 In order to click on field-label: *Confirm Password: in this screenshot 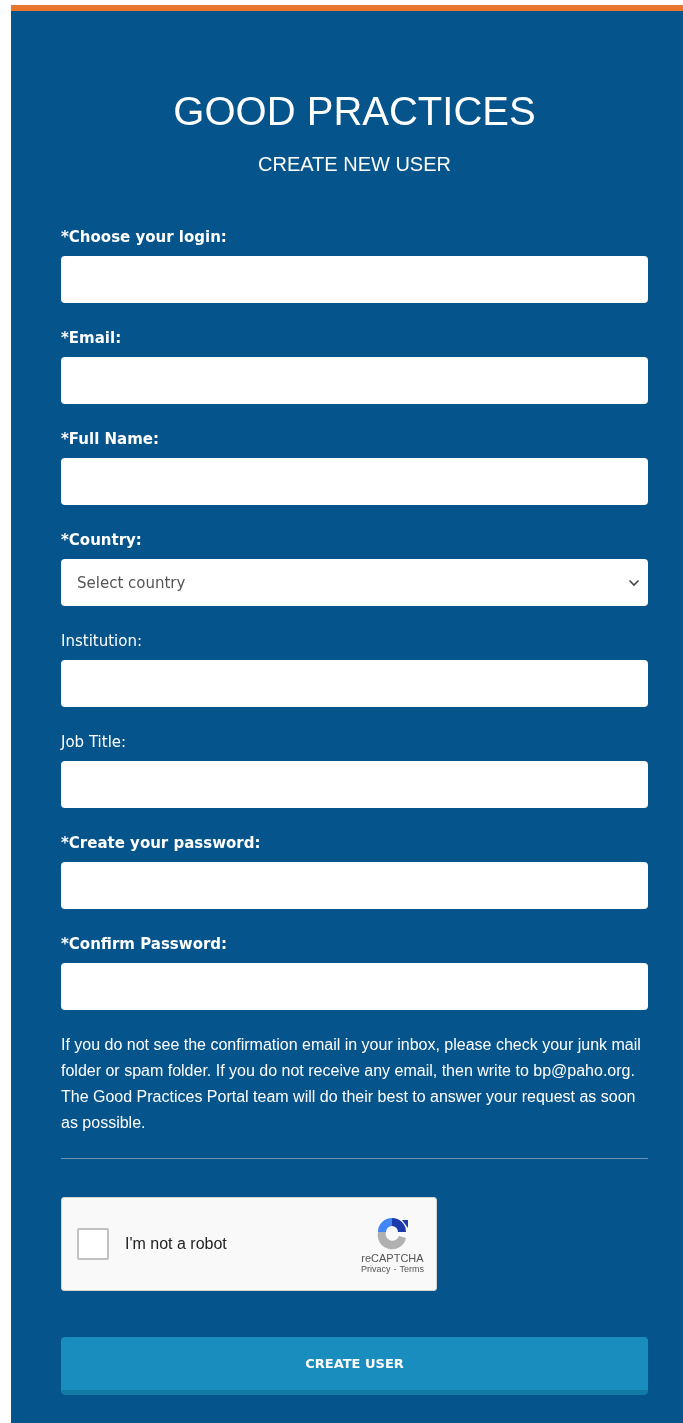, I will do `click(144, 944)`.